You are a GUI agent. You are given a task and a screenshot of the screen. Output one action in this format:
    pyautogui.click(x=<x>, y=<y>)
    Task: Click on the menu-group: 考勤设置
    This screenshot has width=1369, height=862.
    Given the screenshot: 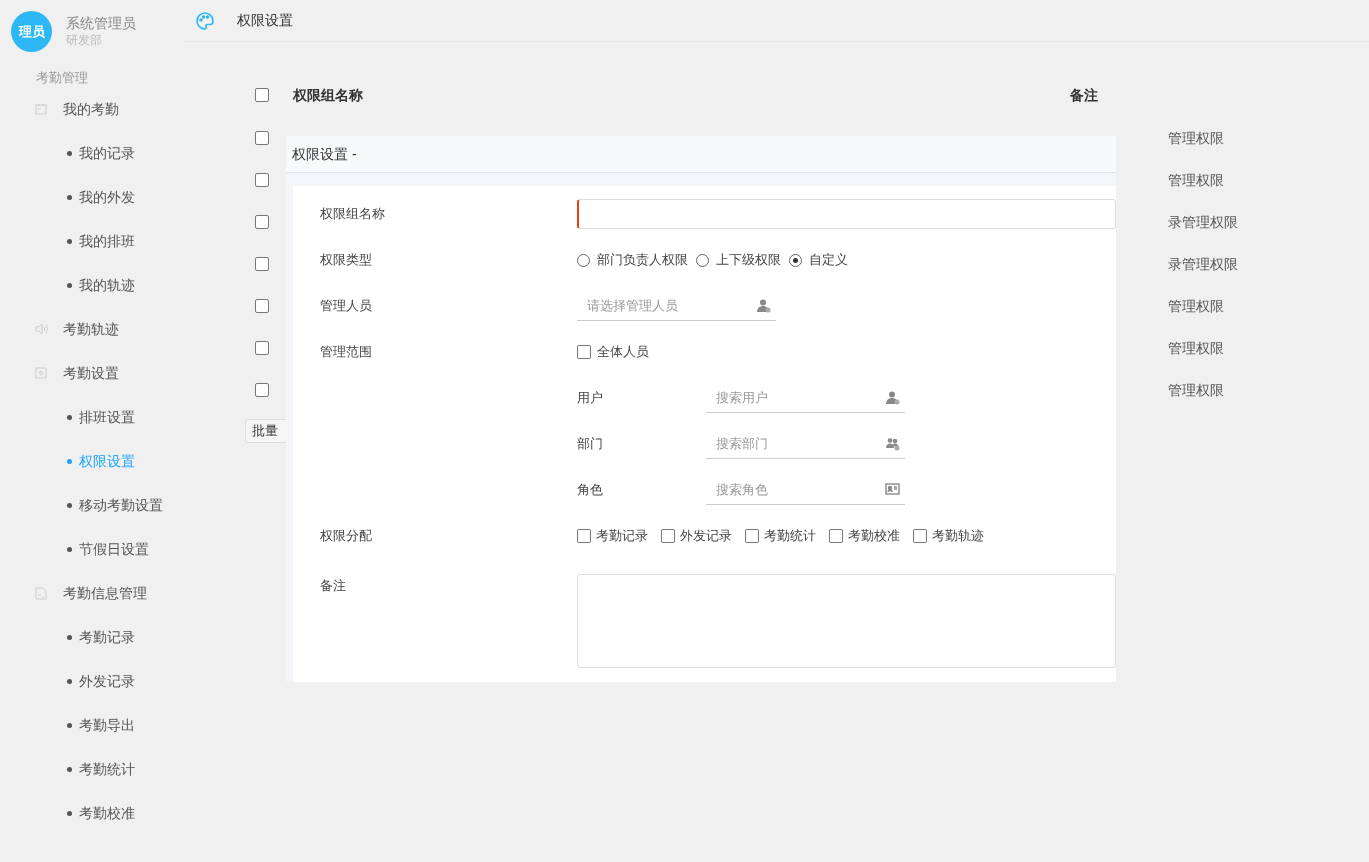 What is the action you would take?
    pyautogui.click(x=91, y=373)
    